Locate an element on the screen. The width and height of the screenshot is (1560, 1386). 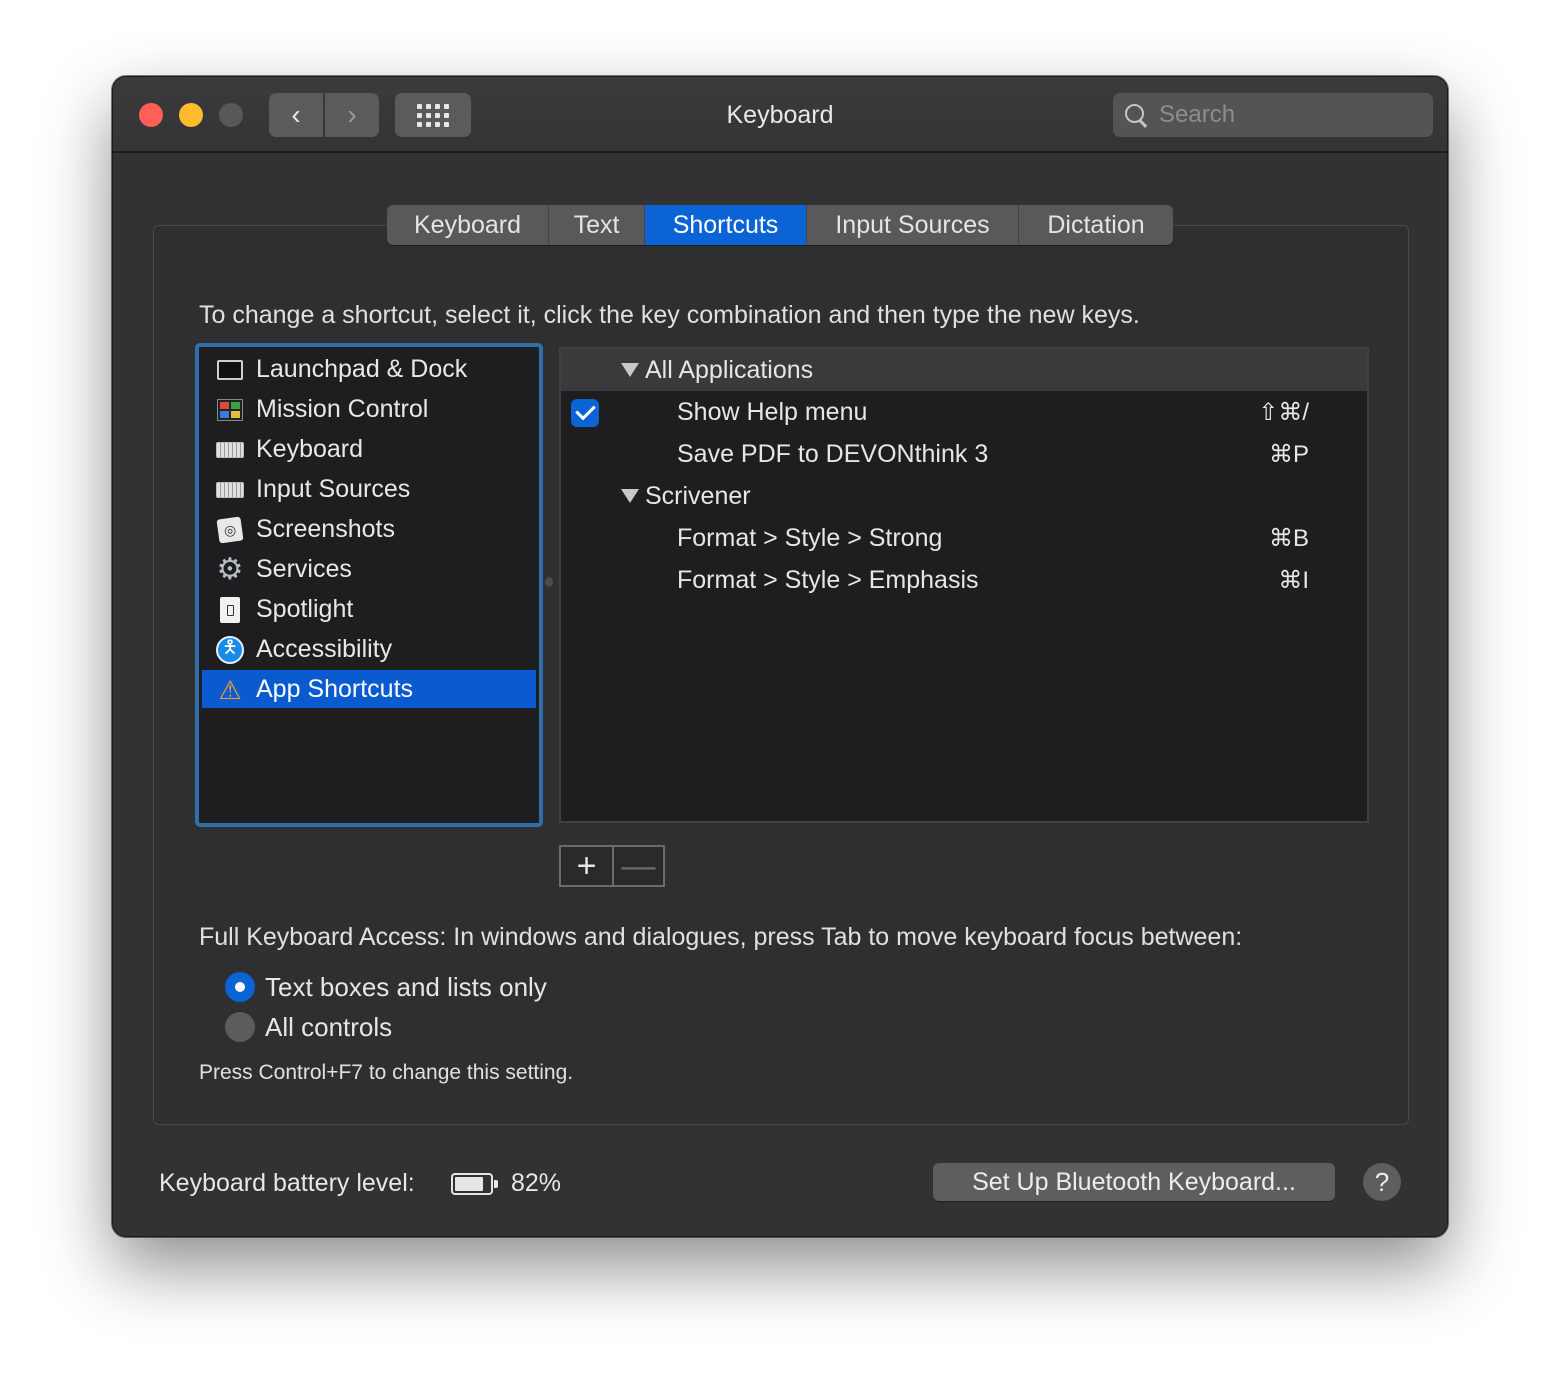
group-label: All Applications is located at coordinates (729, 369).